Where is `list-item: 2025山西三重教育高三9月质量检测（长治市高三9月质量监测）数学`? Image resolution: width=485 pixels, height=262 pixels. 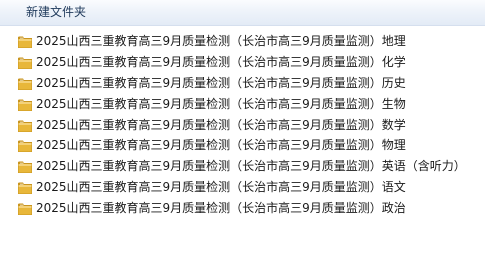 list-item: 2025山西三重教育高三9月质量检测（长治市高三9月质量监测）数学 is located at coordinates (242, 125).